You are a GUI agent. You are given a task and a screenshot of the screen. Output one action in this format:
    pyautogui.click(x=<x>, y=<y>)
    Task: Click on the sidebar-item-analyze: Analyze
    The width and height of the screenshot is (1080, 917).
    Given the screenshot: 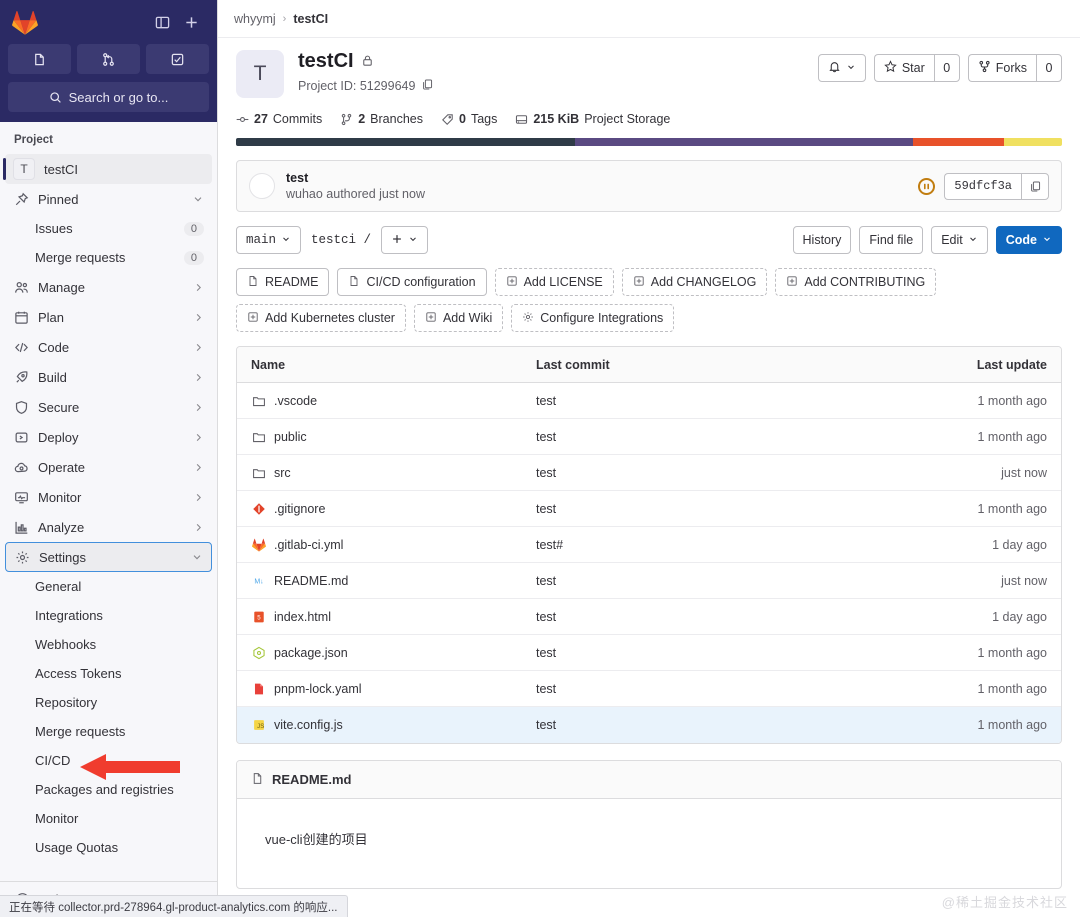 What is the action you would take?
    pyautogui.click(x=108, y=527)
    